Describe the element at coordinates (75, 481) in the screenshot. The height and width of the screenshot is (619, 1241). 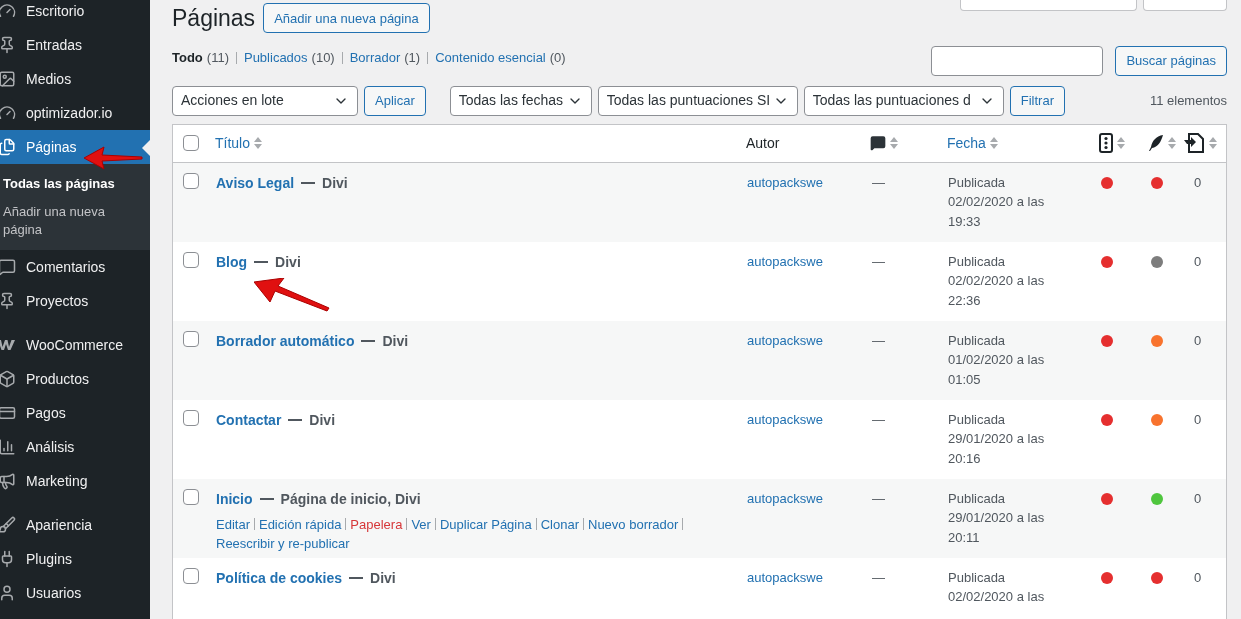
I see `sidebar-item: Marketing` at that location.